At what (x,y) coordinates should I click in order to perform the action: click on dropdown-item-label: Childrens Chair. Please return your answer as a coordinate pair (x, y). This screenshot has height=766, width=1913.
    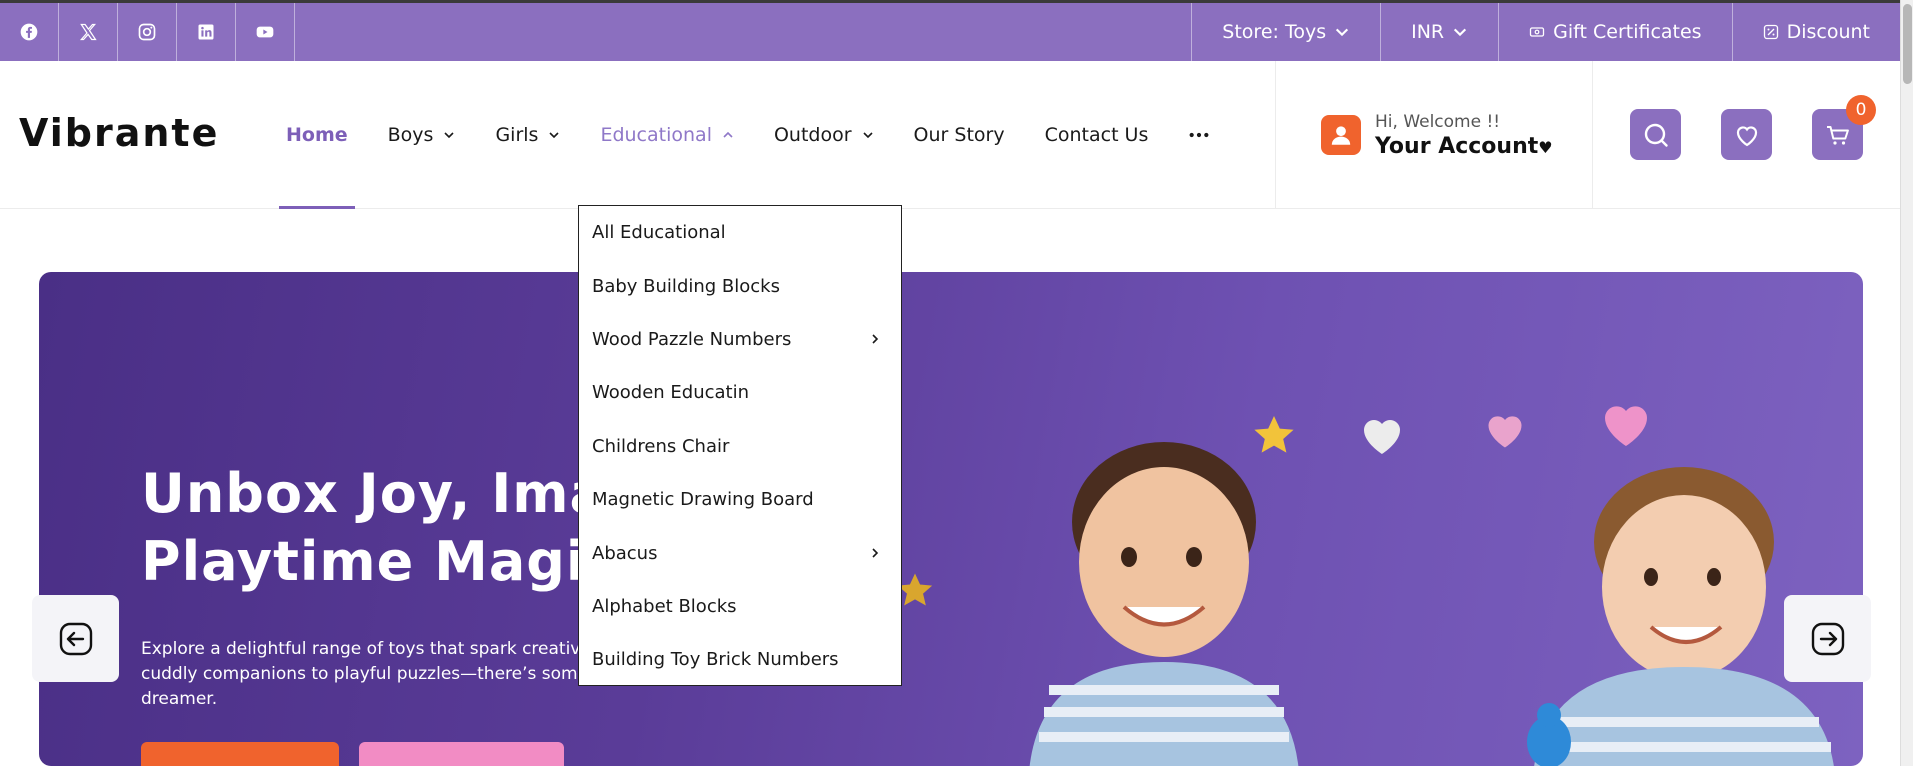
    Looking at the image, I should click on (661, 446).